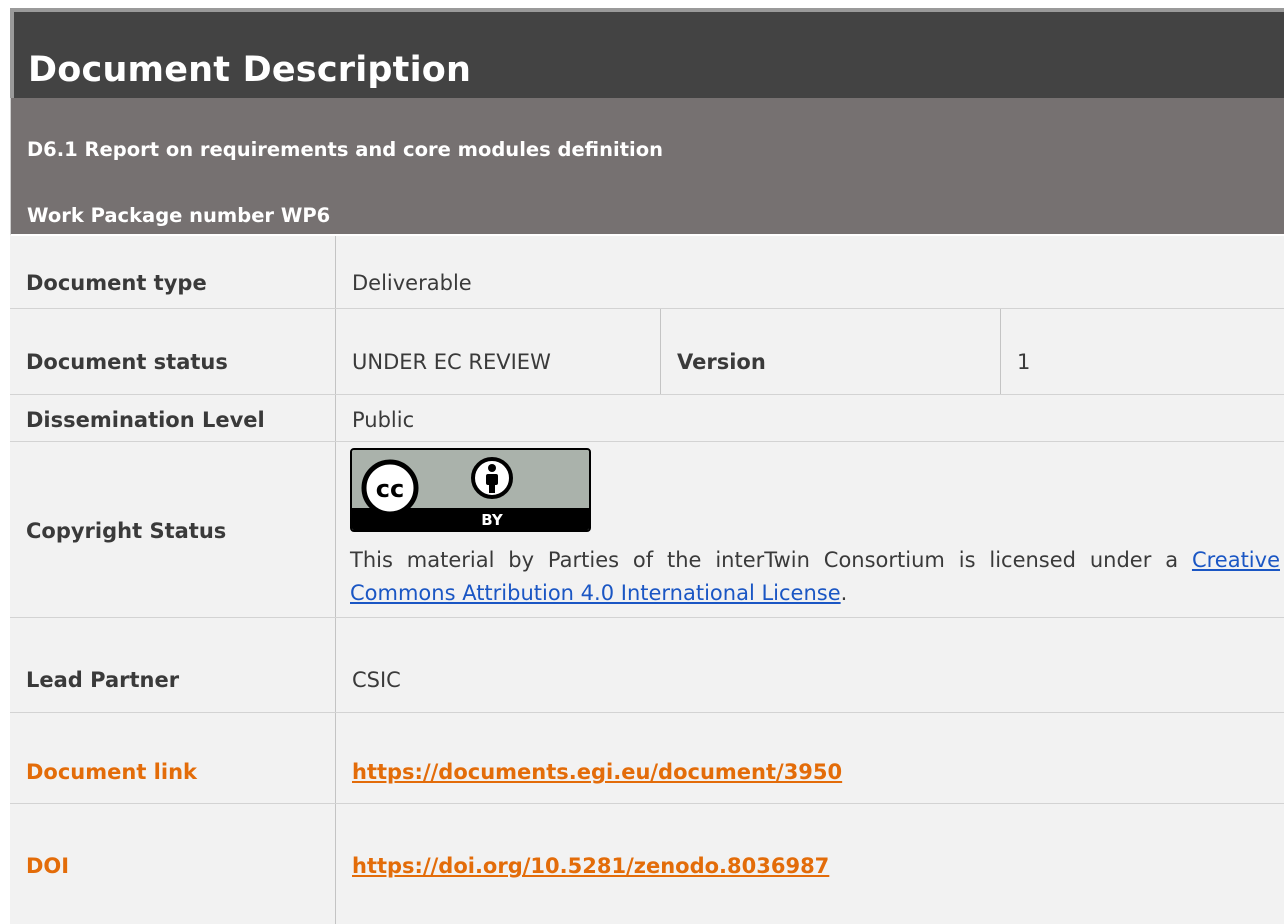 The width and height of the screenshot is (1284, 924). What do you see at coordinates (810, 665) in the screenshot?
I see `value-cell: CSIC` at bounding box center [810, 665].